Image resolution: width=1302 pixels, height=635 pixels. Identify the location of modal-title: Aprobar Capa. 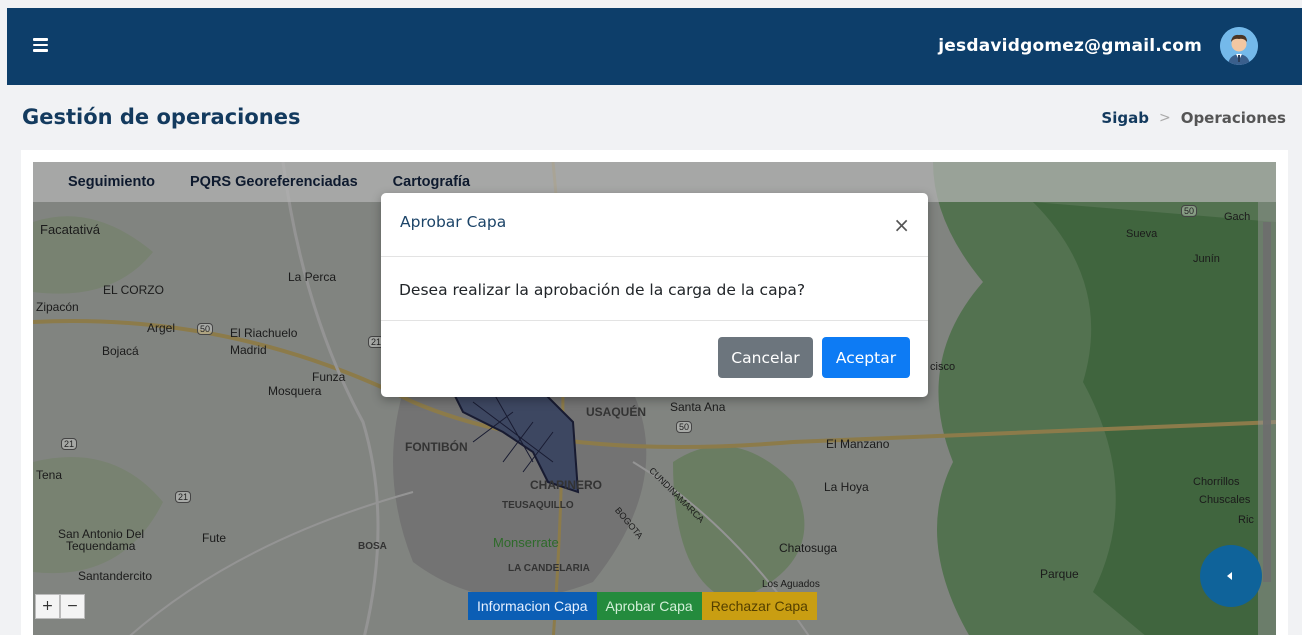
(453, 222).